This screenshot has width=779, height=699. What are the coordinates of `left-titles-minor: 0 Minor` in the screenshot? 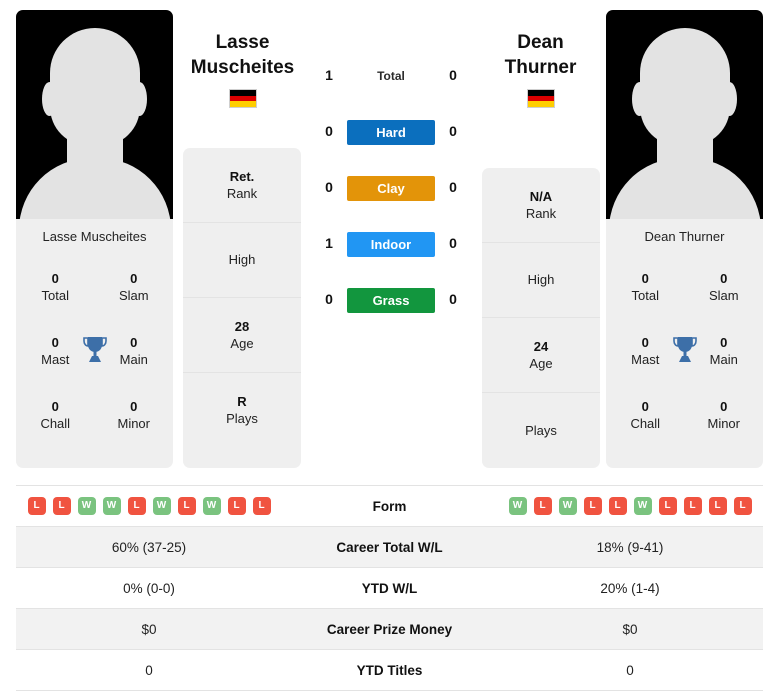 It's located at (134, 423).